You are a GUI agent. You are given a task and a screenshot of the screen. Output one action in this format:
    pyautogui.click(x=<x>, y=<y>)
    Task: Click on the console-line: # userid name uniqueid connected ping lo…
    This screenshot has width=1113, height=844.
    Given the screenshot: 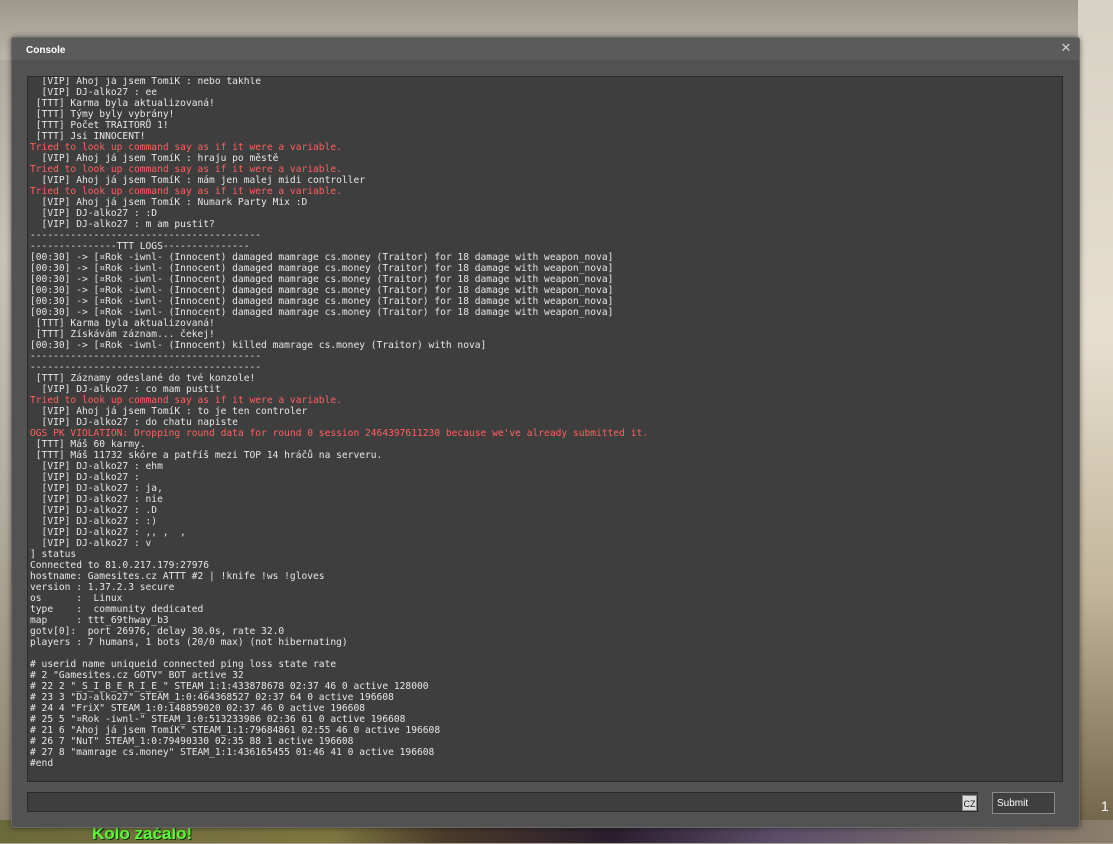 What is the action you would take?
    pyautogui.click(x=183, y=664)
    